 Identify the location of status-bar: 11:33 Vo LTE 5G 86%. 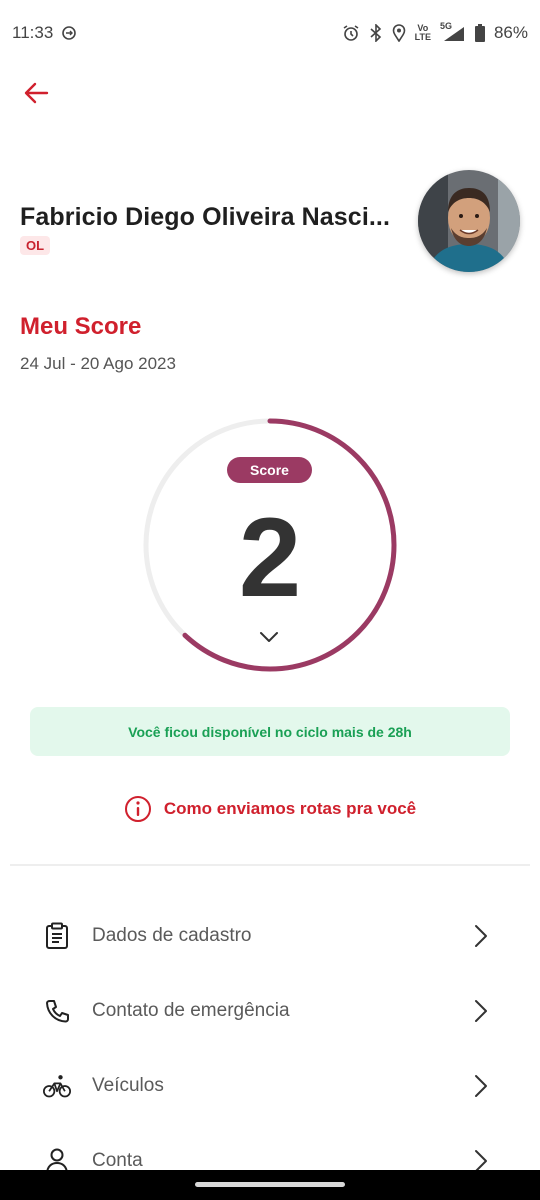
(270, 33).